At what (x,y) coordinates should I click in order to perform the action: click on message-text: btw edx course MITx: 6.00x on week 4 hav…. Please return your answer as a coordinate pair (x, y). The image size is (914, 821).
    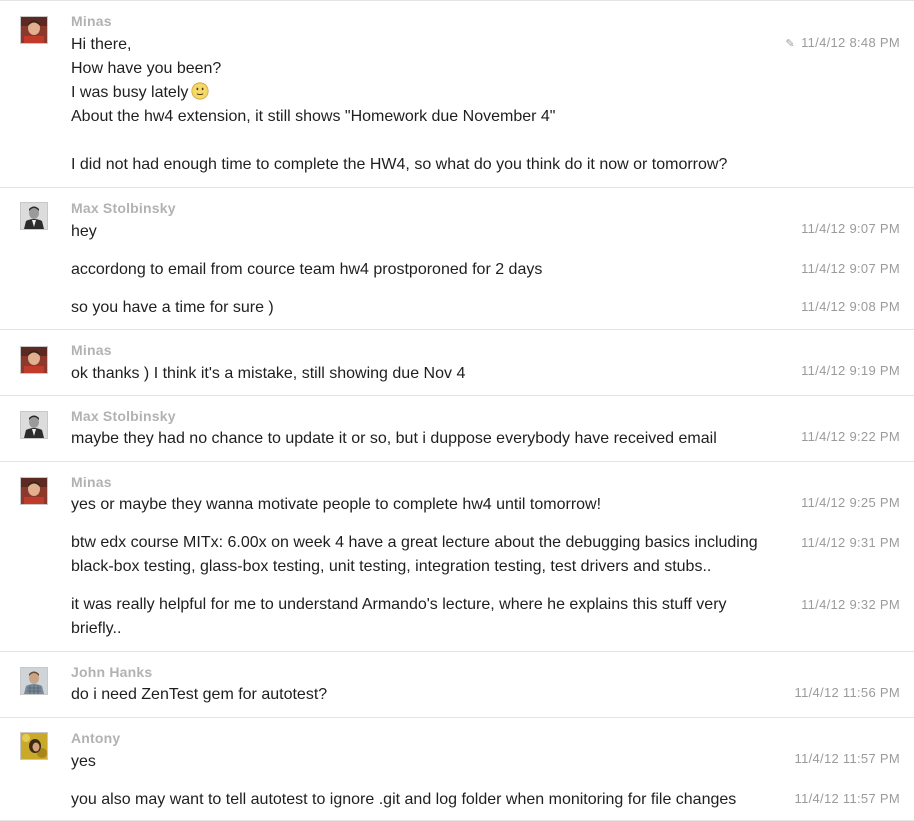
    Looking at the image, I should click on (421, 555).